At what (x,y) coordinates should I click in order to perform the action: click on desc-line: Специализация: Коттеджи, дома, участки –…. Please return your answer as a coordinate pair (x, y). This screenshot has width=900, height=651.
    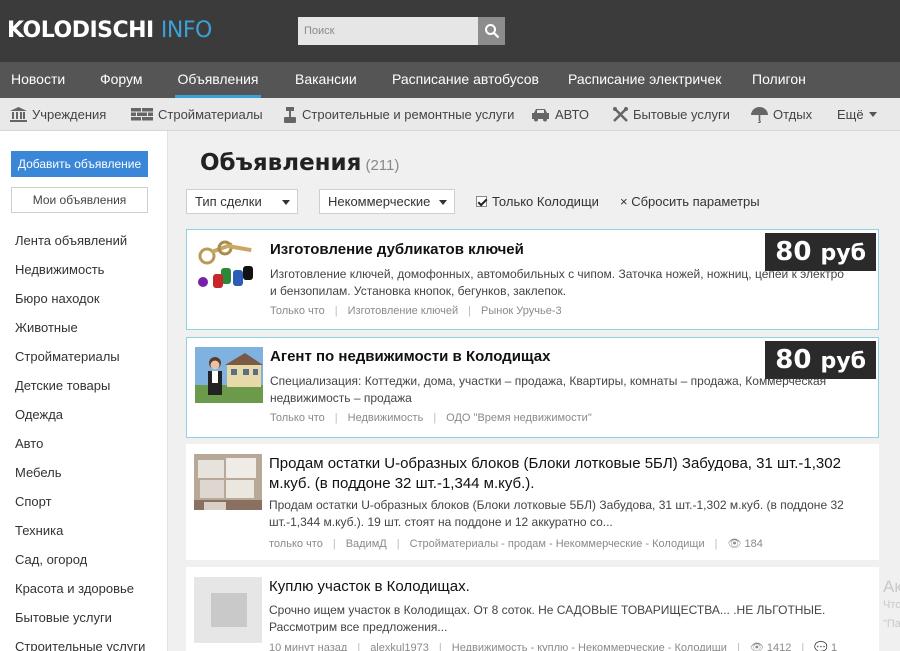
    Looking at the image, I should click on (548, 381).